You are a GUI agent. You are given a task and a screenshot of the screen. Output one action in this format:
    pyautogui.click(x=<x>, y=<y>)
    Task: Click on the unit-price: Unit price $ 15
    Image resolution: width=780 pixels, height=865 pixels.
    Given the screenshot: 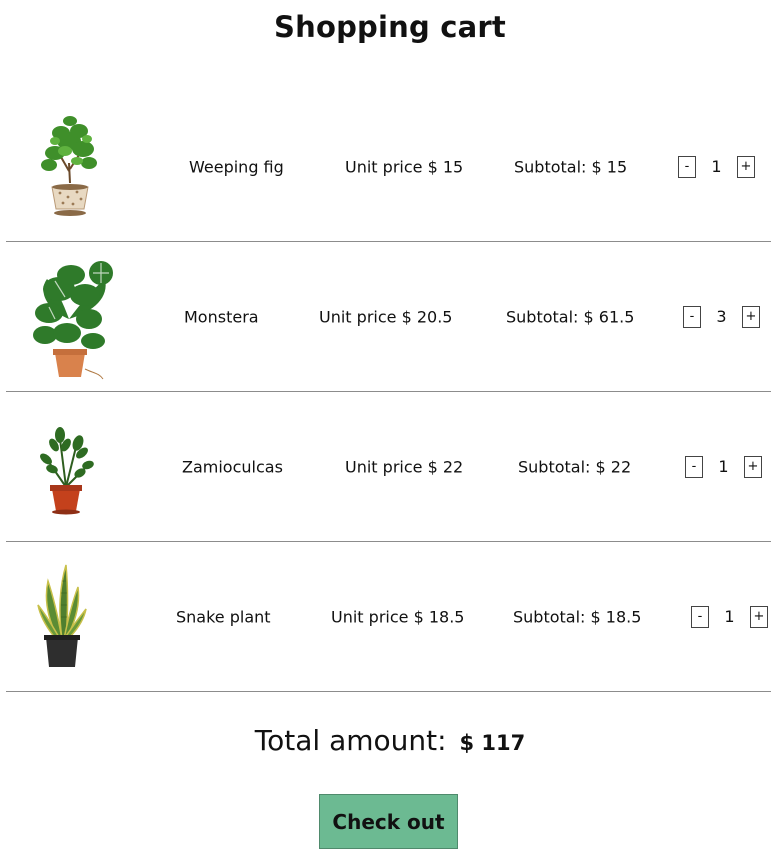 What is the action you would take?
    pyautogui.click(x=404, y=166)
    